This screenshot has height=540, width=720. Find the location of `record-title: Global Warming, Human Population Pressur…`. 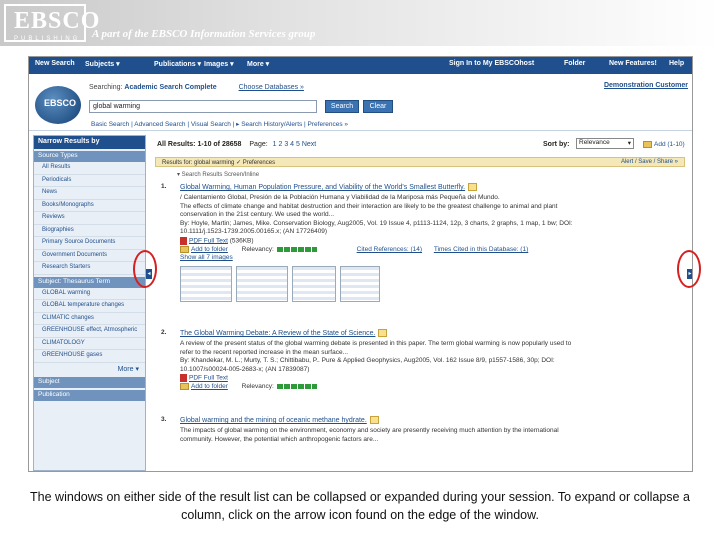

record-title: Global Warming, Human Population Pressur… is located at coordinates (329, 187).